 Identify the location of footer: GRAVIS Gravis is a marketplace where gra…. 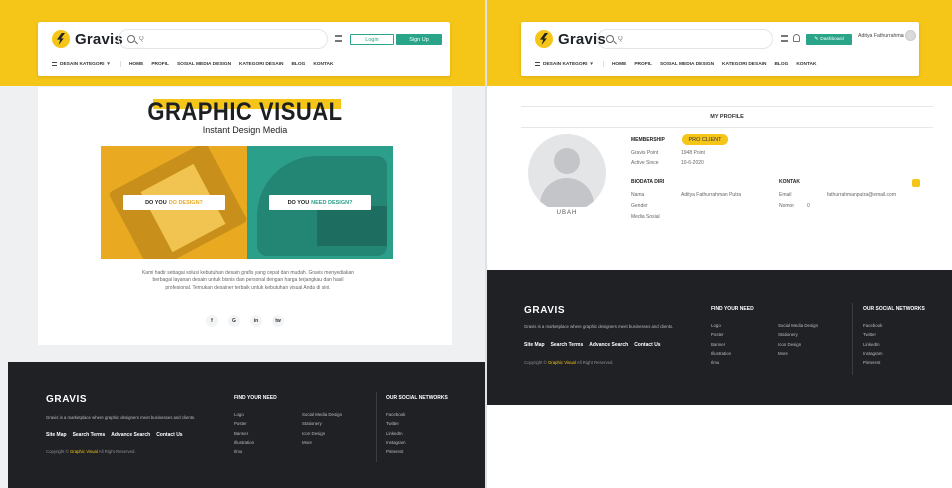
(246, 425).